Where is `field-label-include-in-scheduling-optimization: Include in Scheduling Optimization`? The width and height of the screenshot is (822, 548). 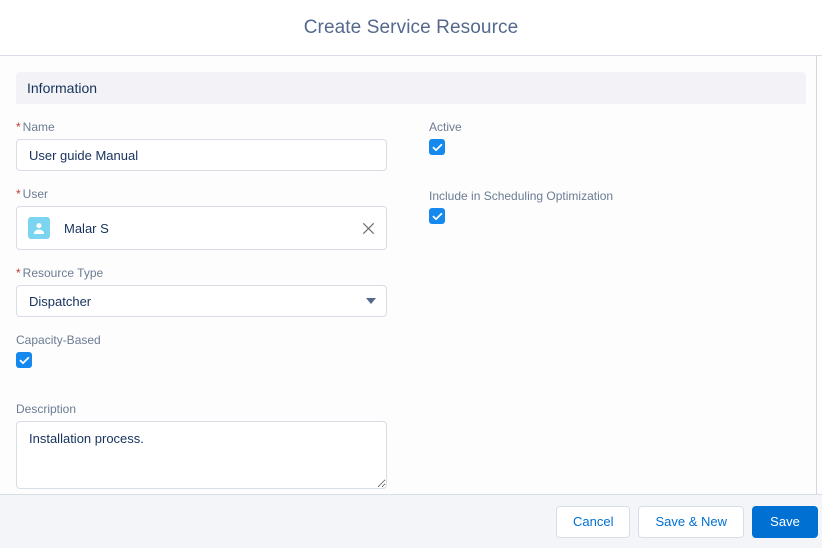
field-label-include-in-scheduling-optimization: Include in Scheduling Optimization is located at coordinates (521, 196).